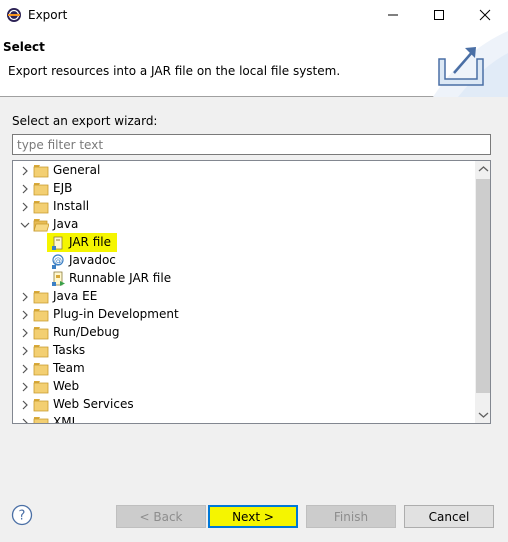  I want to click on tree-scrollbar, so click(483, 292).